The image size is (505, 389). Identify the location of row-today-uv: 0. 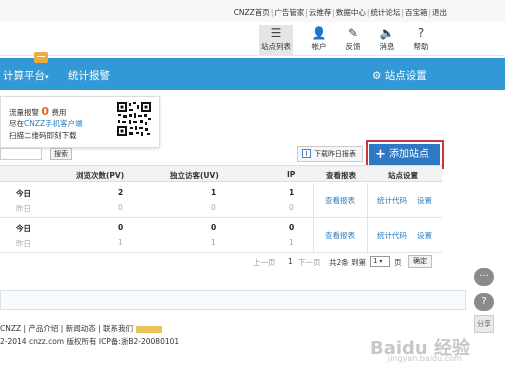
(214, 227).